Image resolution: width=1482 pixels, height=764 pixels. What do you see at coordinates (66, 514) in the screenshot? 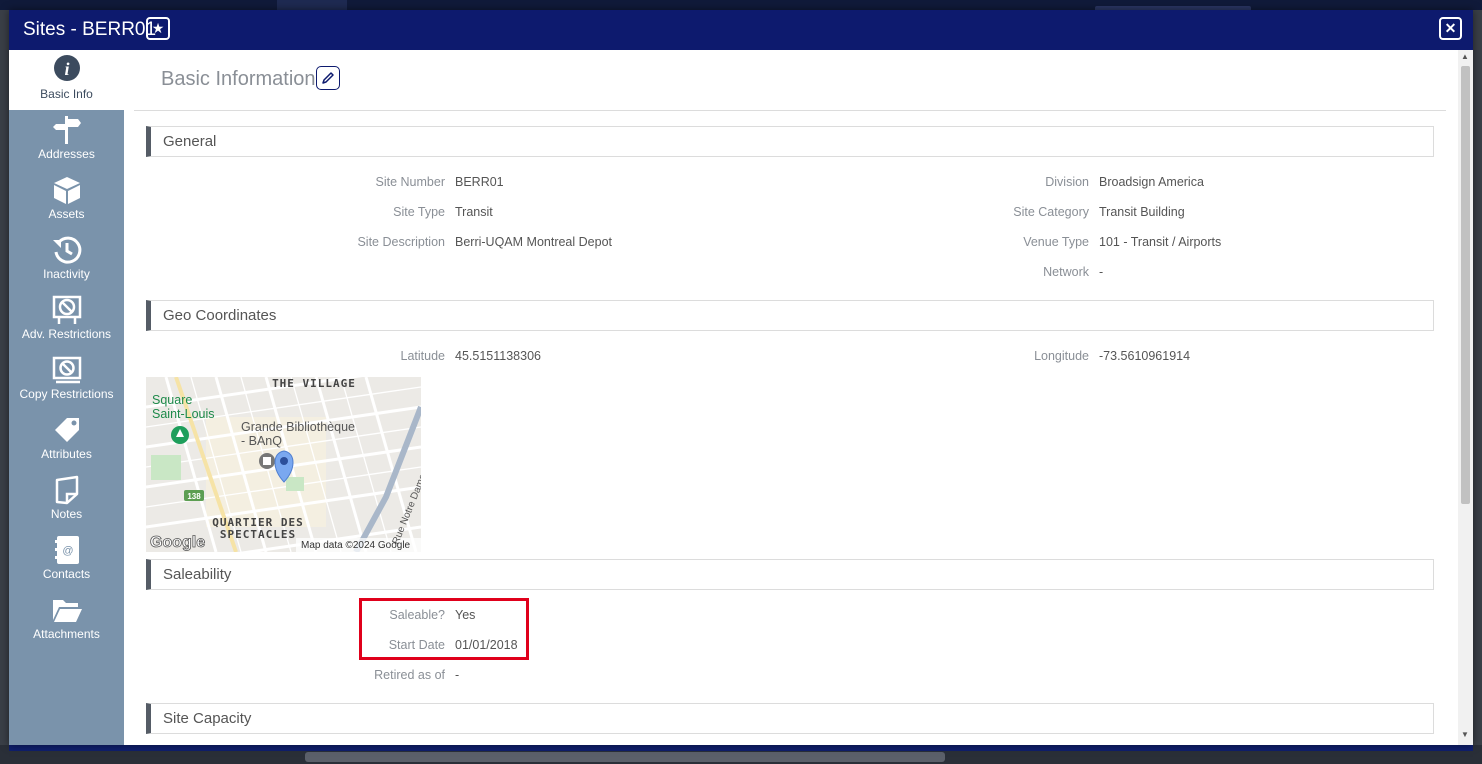
I see `sidebar-item-label: Notes` at bounding box center [66, 514].